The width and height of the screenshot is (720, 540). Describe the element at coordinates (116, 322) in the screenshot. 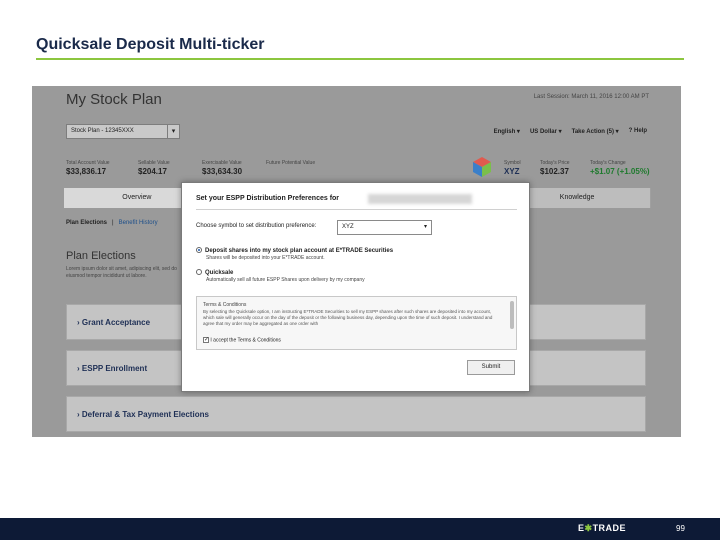

I see `accordion-label: Grant Acceptance` at that location.